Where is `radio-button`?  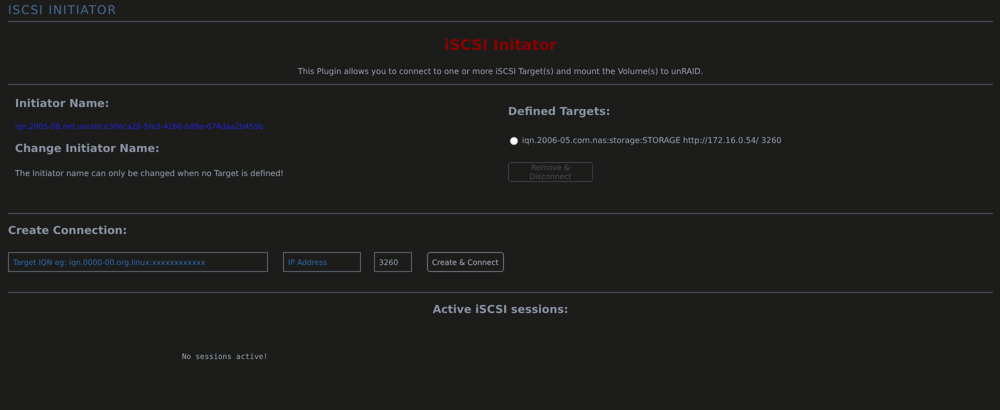
radio-button is located at coordinates (514, 140).